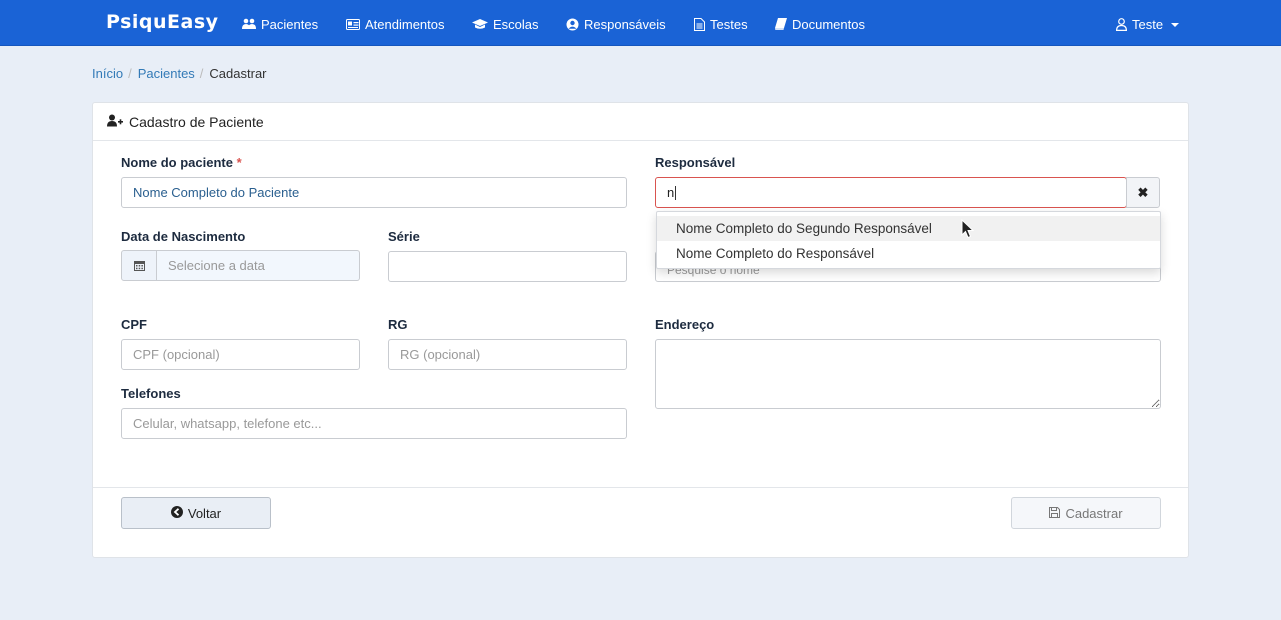  What do you see at coordinates (640, 122) in the screenshot?
I see `panel-heading: Cadastro de Paciente` at bounding box center [640, 122].